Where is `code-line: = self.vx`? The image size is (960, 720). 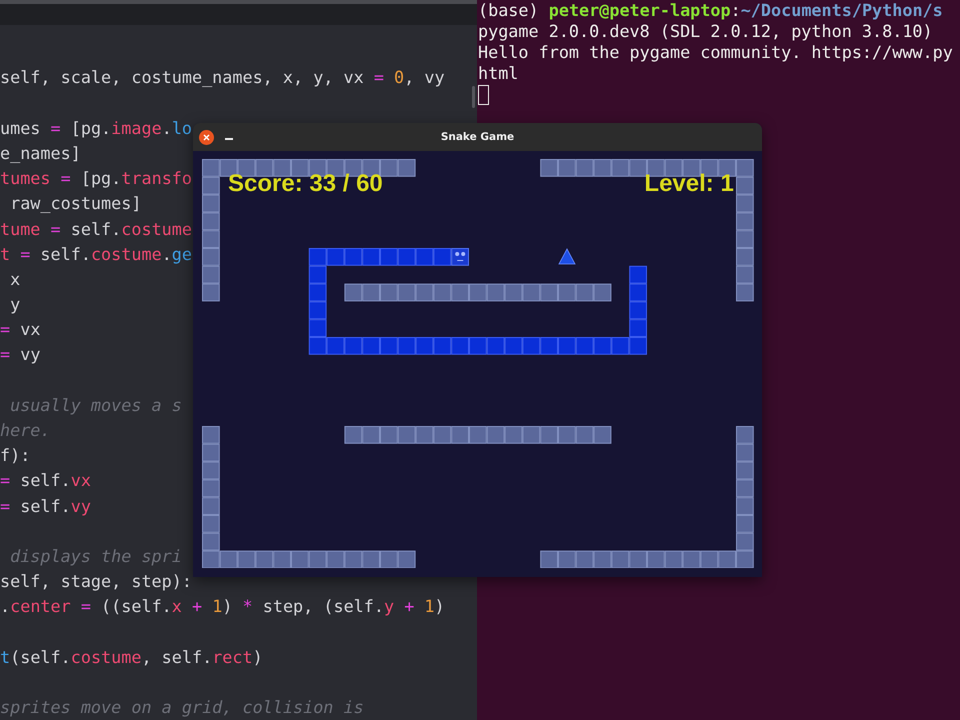
code-line: = self.vx is located at coordinates (45, 480).